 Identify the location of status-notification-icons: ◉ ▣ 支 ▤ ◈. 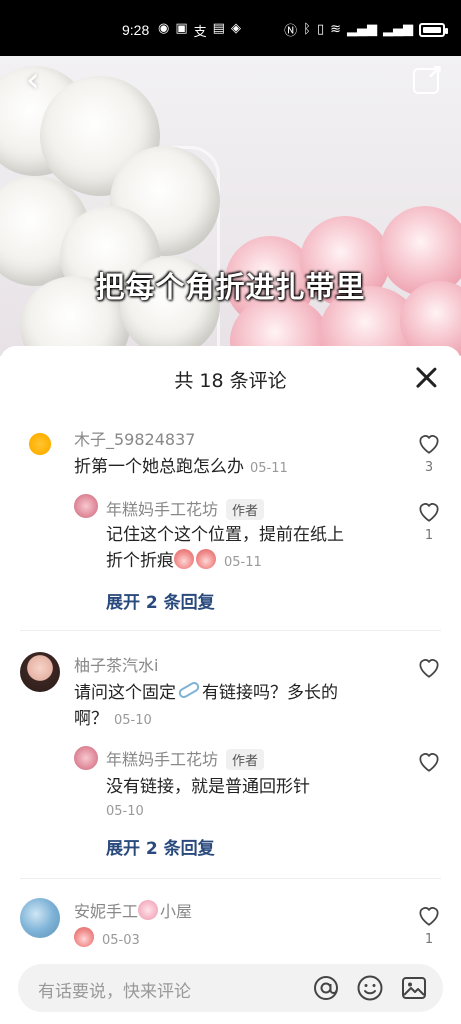
(199, 30).